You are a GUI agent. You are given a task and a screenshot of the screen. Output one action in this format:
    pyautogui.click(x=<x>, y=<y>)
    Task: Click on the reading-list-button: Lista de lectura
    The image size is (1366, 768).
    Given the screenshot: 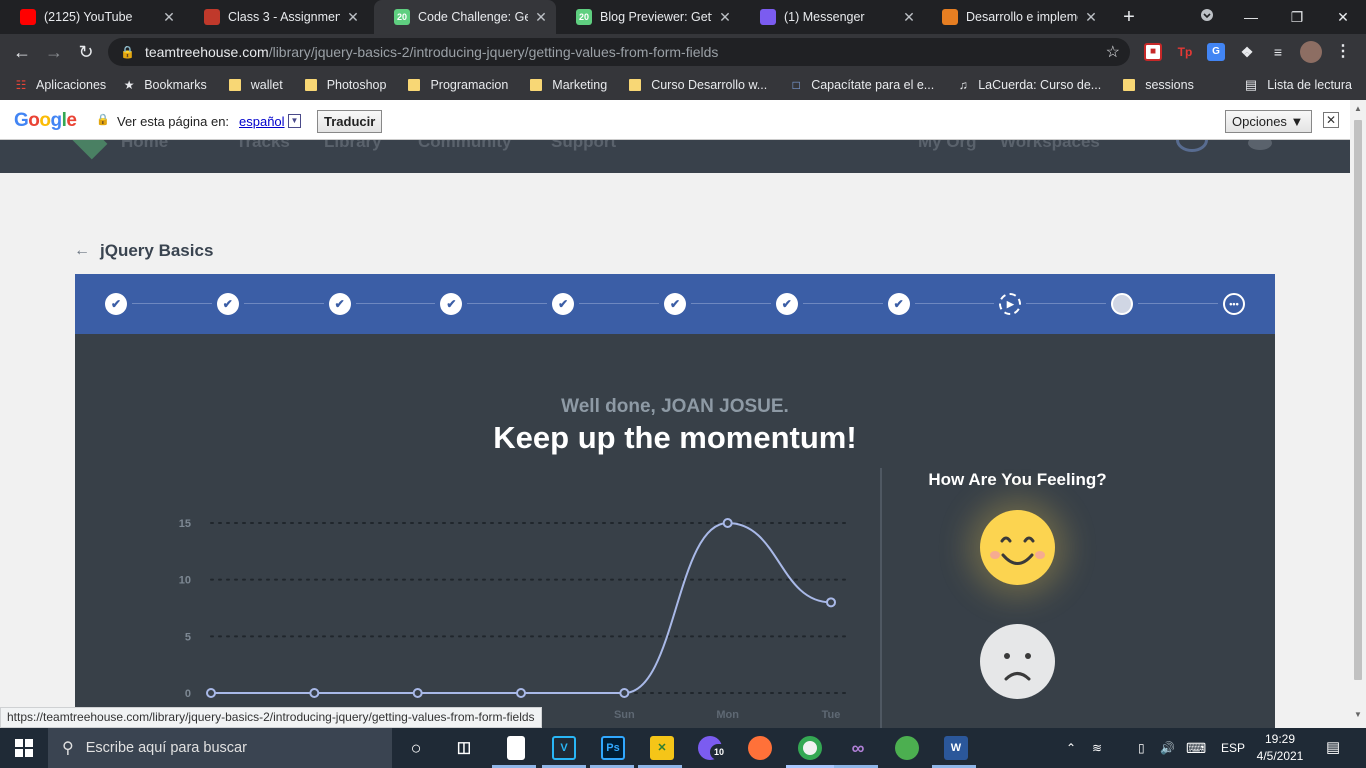 What is the action you would take?
    pyautogui.click(x=1309, y=85)
    